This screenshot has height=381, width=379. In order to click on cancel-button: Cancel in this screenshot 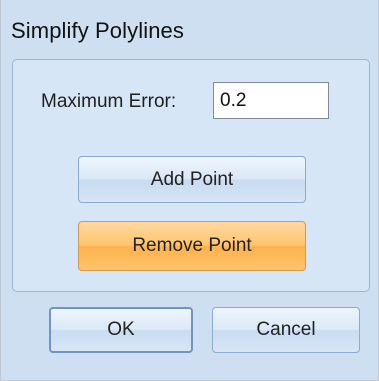, I will do `click(286, 330)`.